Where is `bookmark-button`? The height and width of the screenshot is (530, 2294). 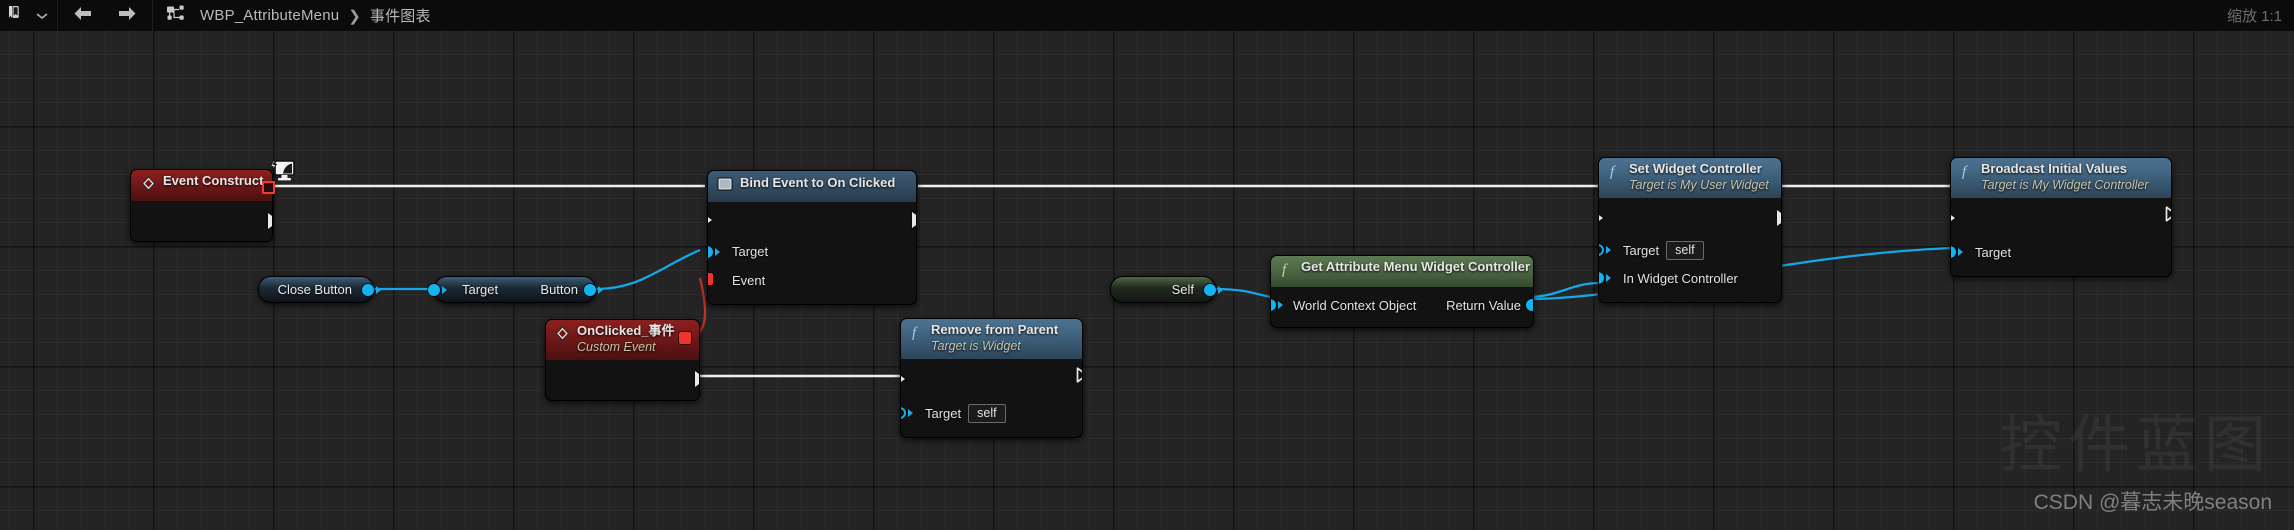 bookmark-button is located at coordinates (14, 15).